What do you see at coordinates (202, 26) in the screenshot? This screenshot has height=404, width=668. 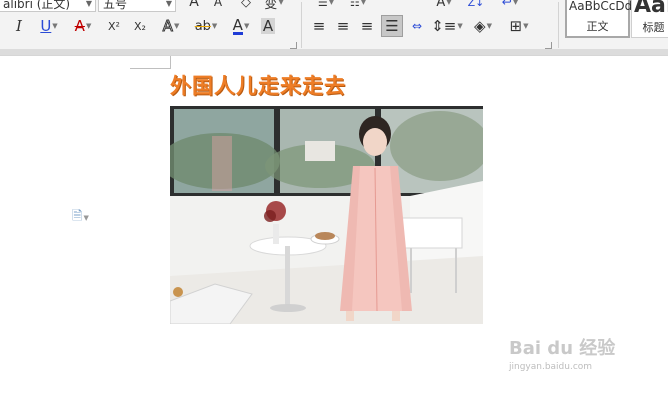 I see `highlighter-icon: ab` at bounding box center [202, 26].